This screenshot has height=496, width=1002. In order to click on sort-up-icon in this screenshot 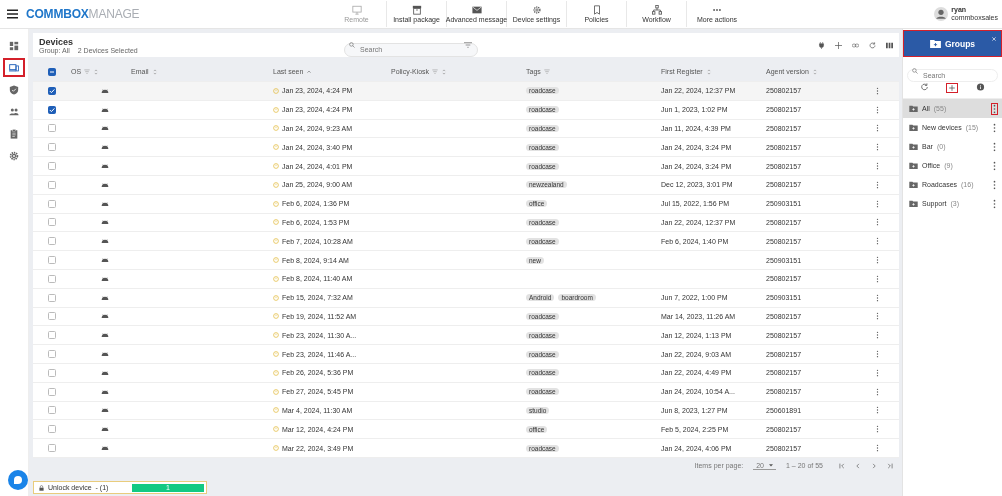, I will do `click(309, 71)`.